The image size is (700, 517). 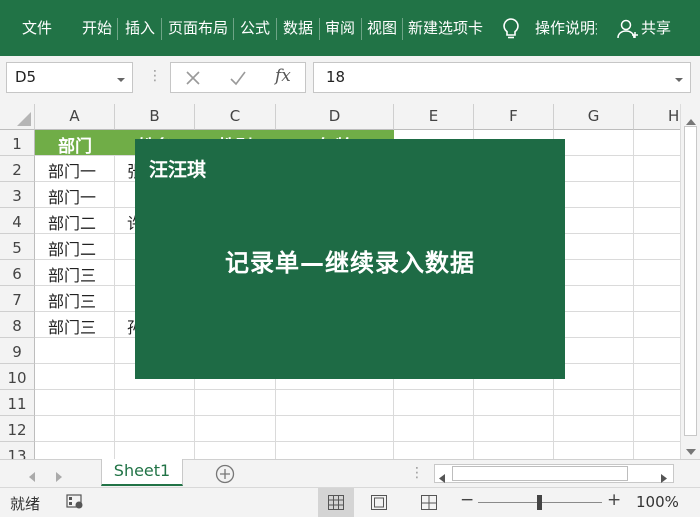 I want to click on row-header-10: 10, so click(x=17, y=377).